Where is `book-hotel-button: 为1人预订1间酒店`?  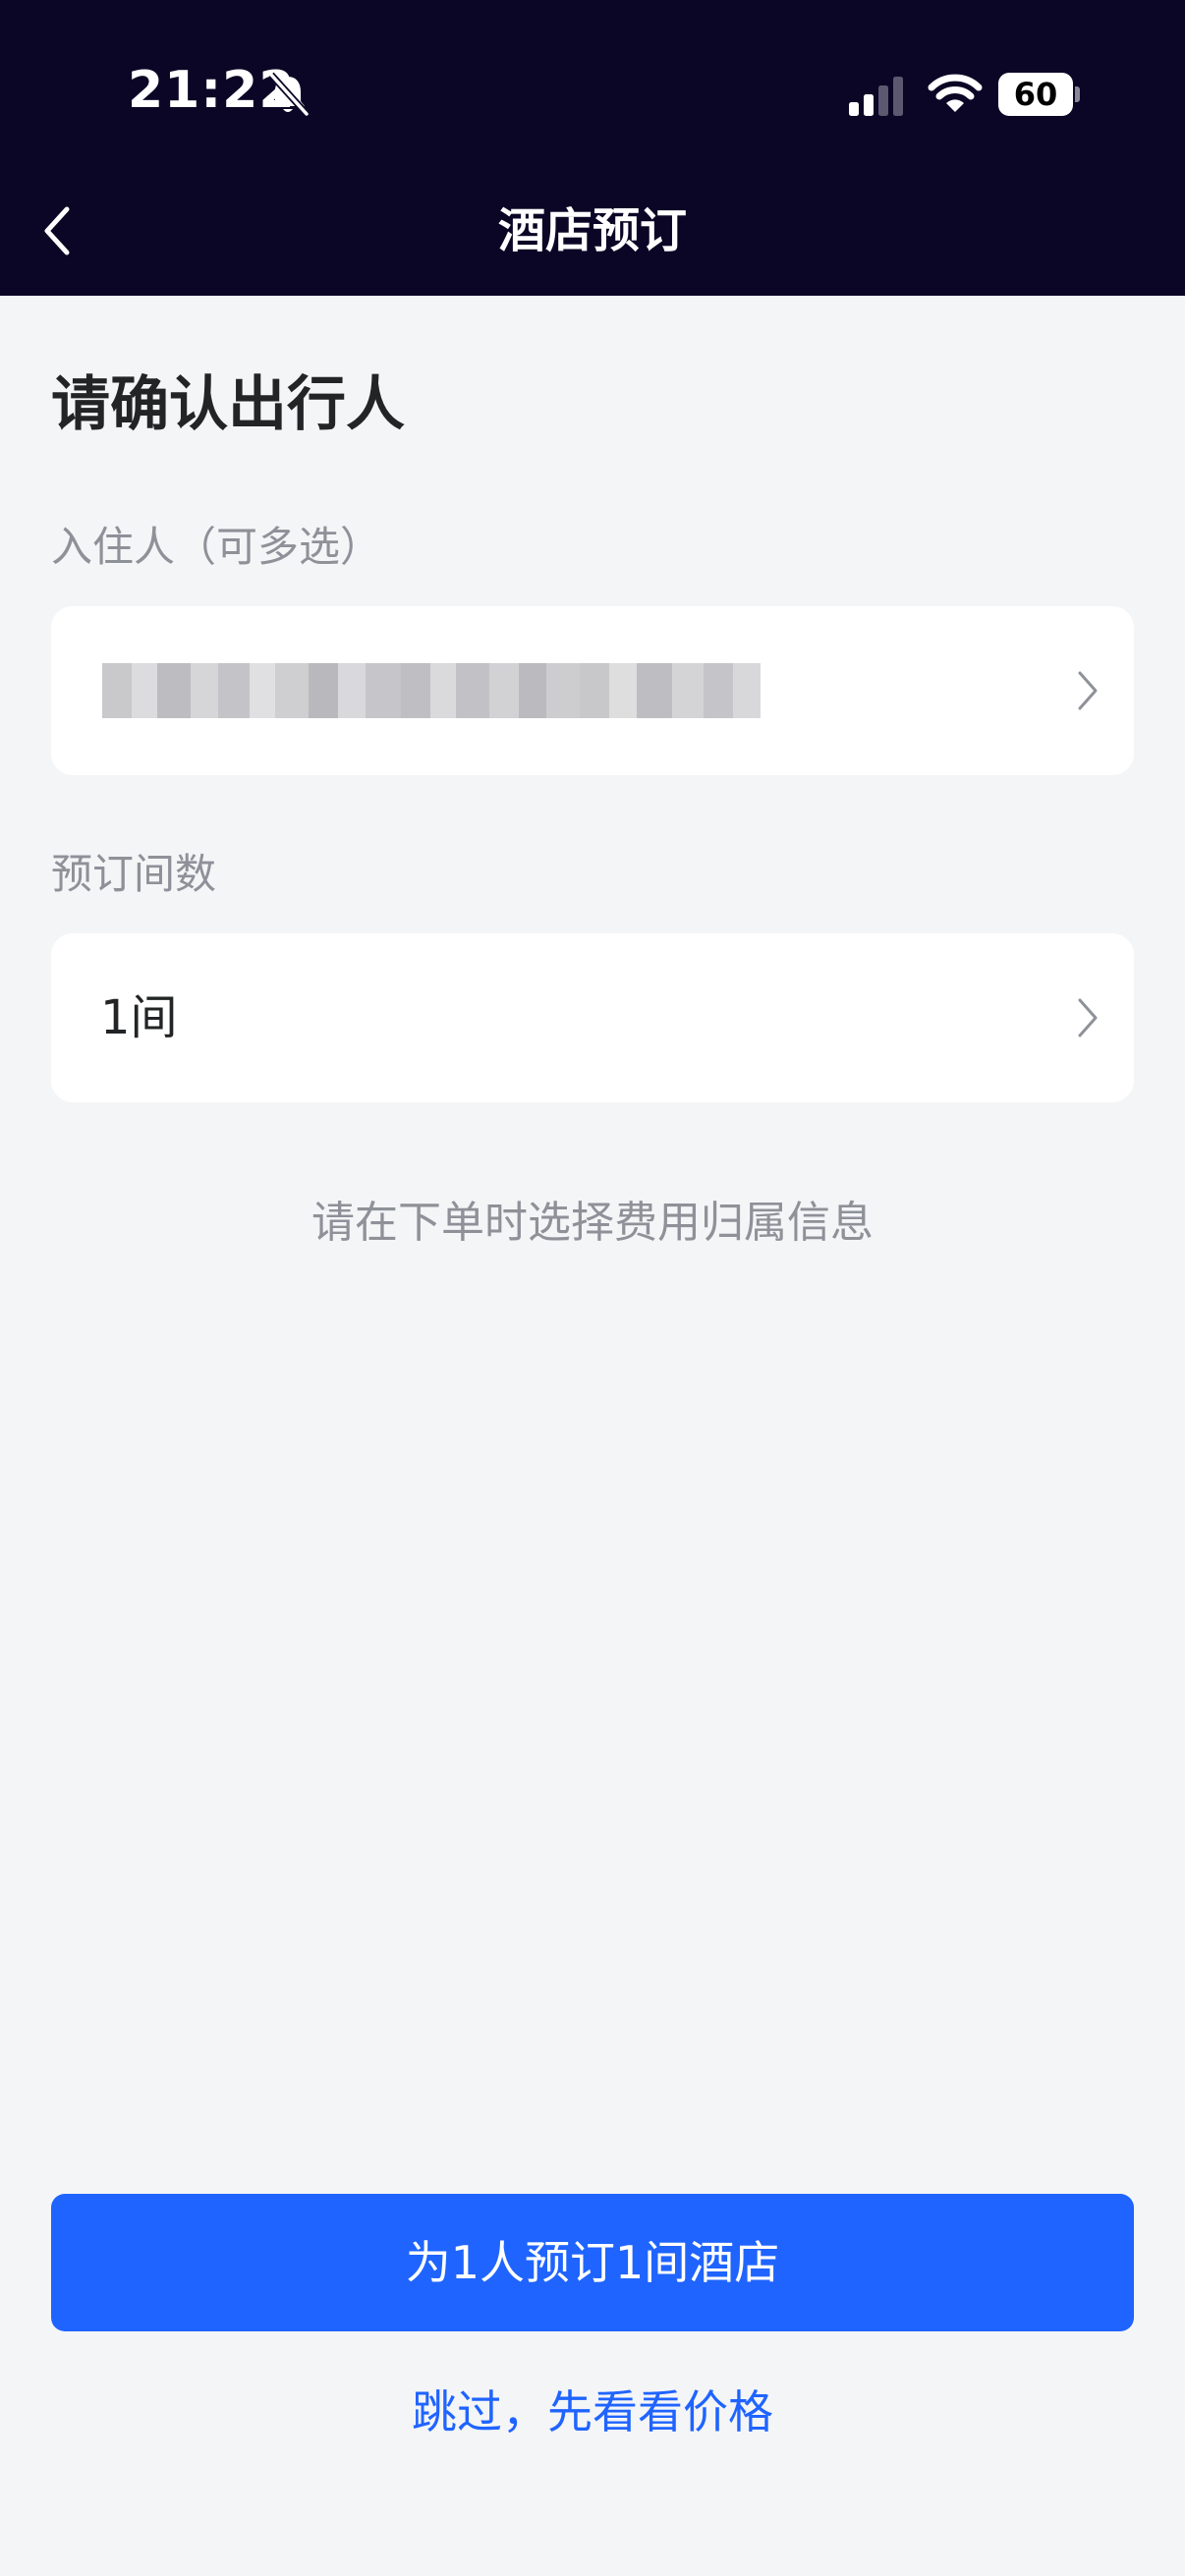 book-hotel-button: 为1人预订1间酒店 is located at coordinates (592, 2262).